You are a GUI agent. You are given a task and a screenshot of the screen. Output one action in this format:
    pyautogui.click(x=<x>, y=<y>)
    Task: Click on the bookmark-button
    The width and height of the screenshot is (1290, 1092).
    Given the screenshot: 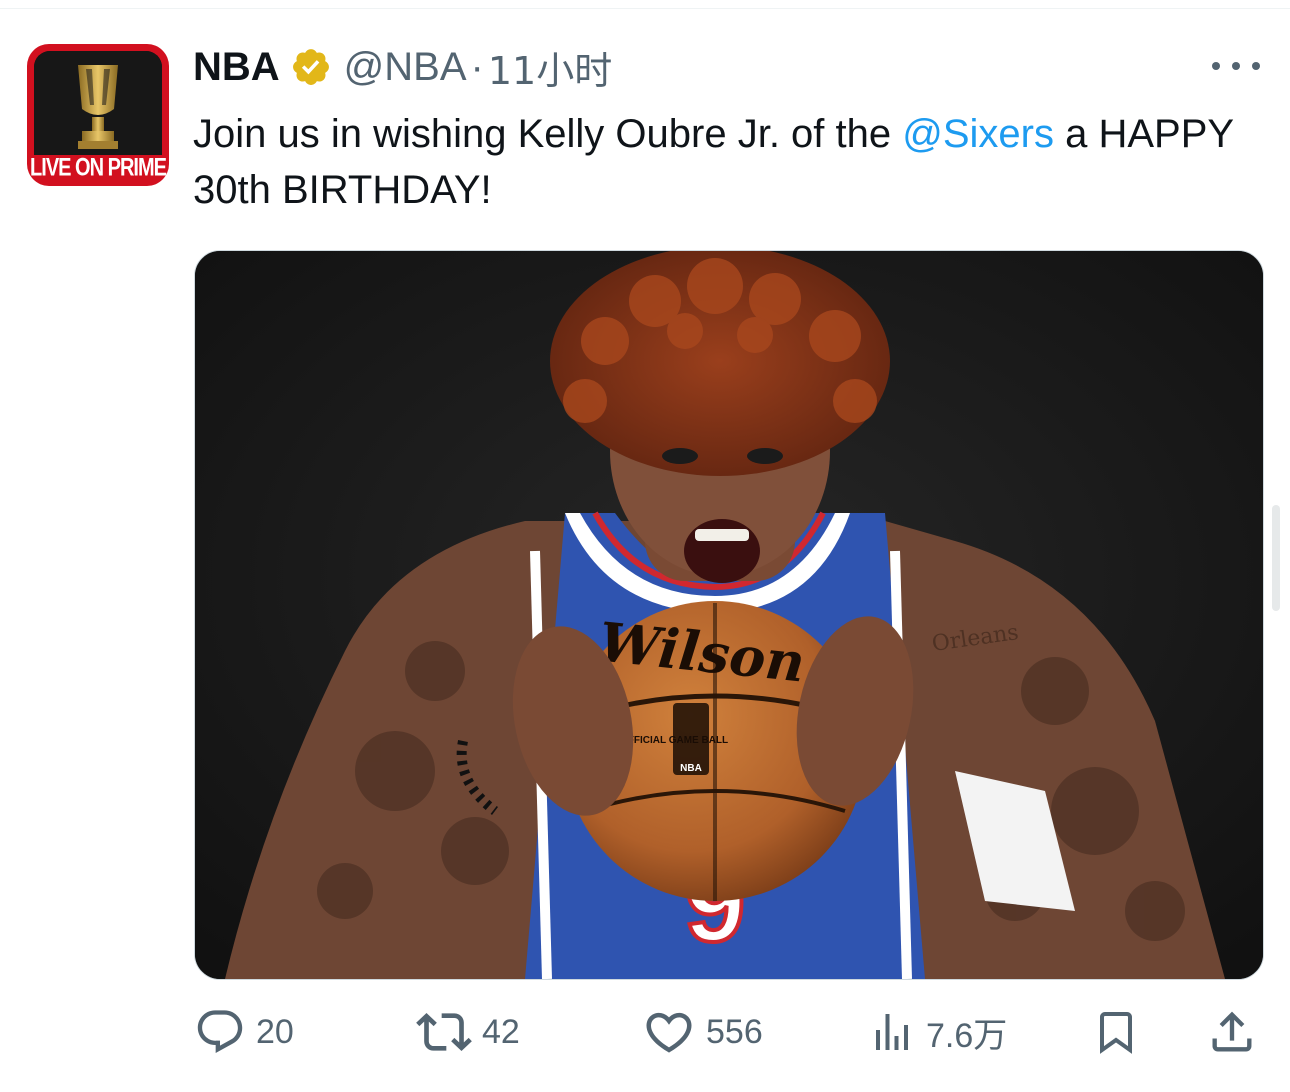 What is the action you would take?
    pyautogui.click(x=1116, y=1032)
    